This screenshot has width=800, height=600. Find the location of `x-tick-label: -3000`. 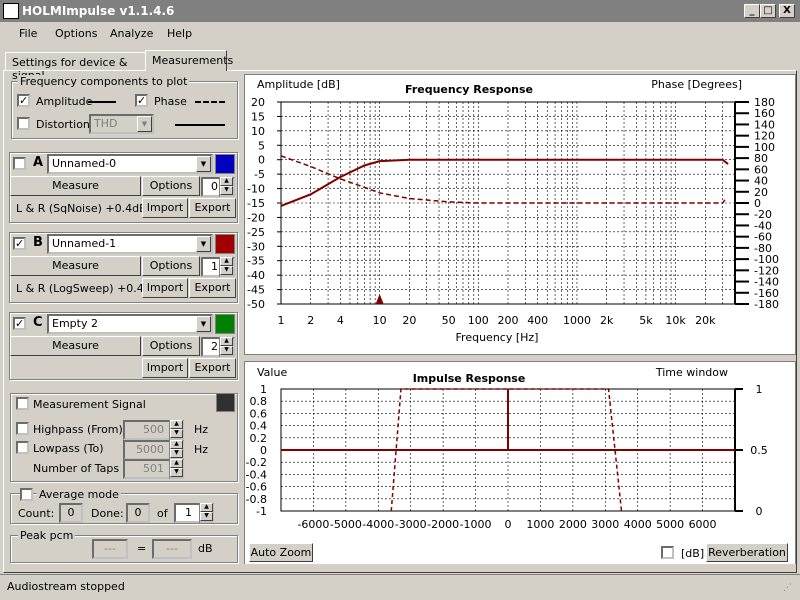

x-tick-label: -3000 is located at coordinates (411, 524).